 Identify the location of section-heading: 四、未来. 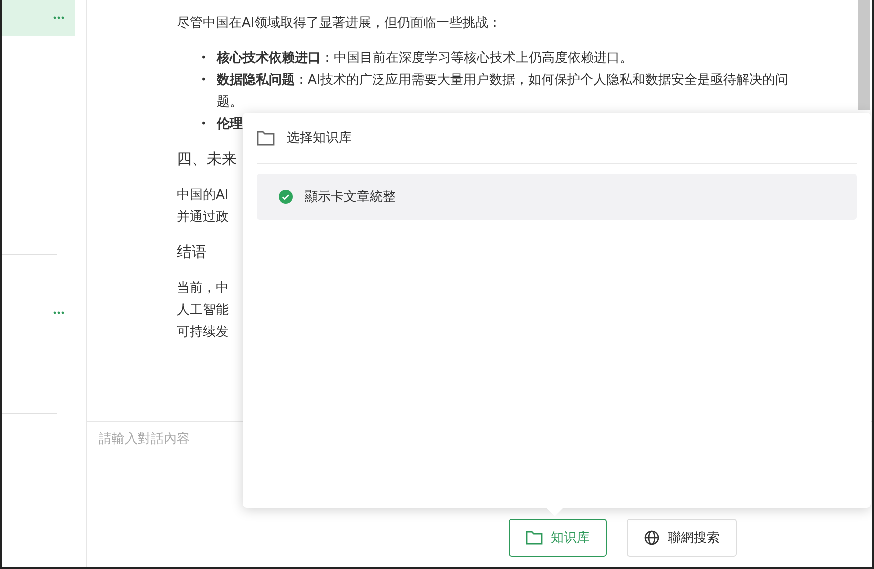
(207, 159).